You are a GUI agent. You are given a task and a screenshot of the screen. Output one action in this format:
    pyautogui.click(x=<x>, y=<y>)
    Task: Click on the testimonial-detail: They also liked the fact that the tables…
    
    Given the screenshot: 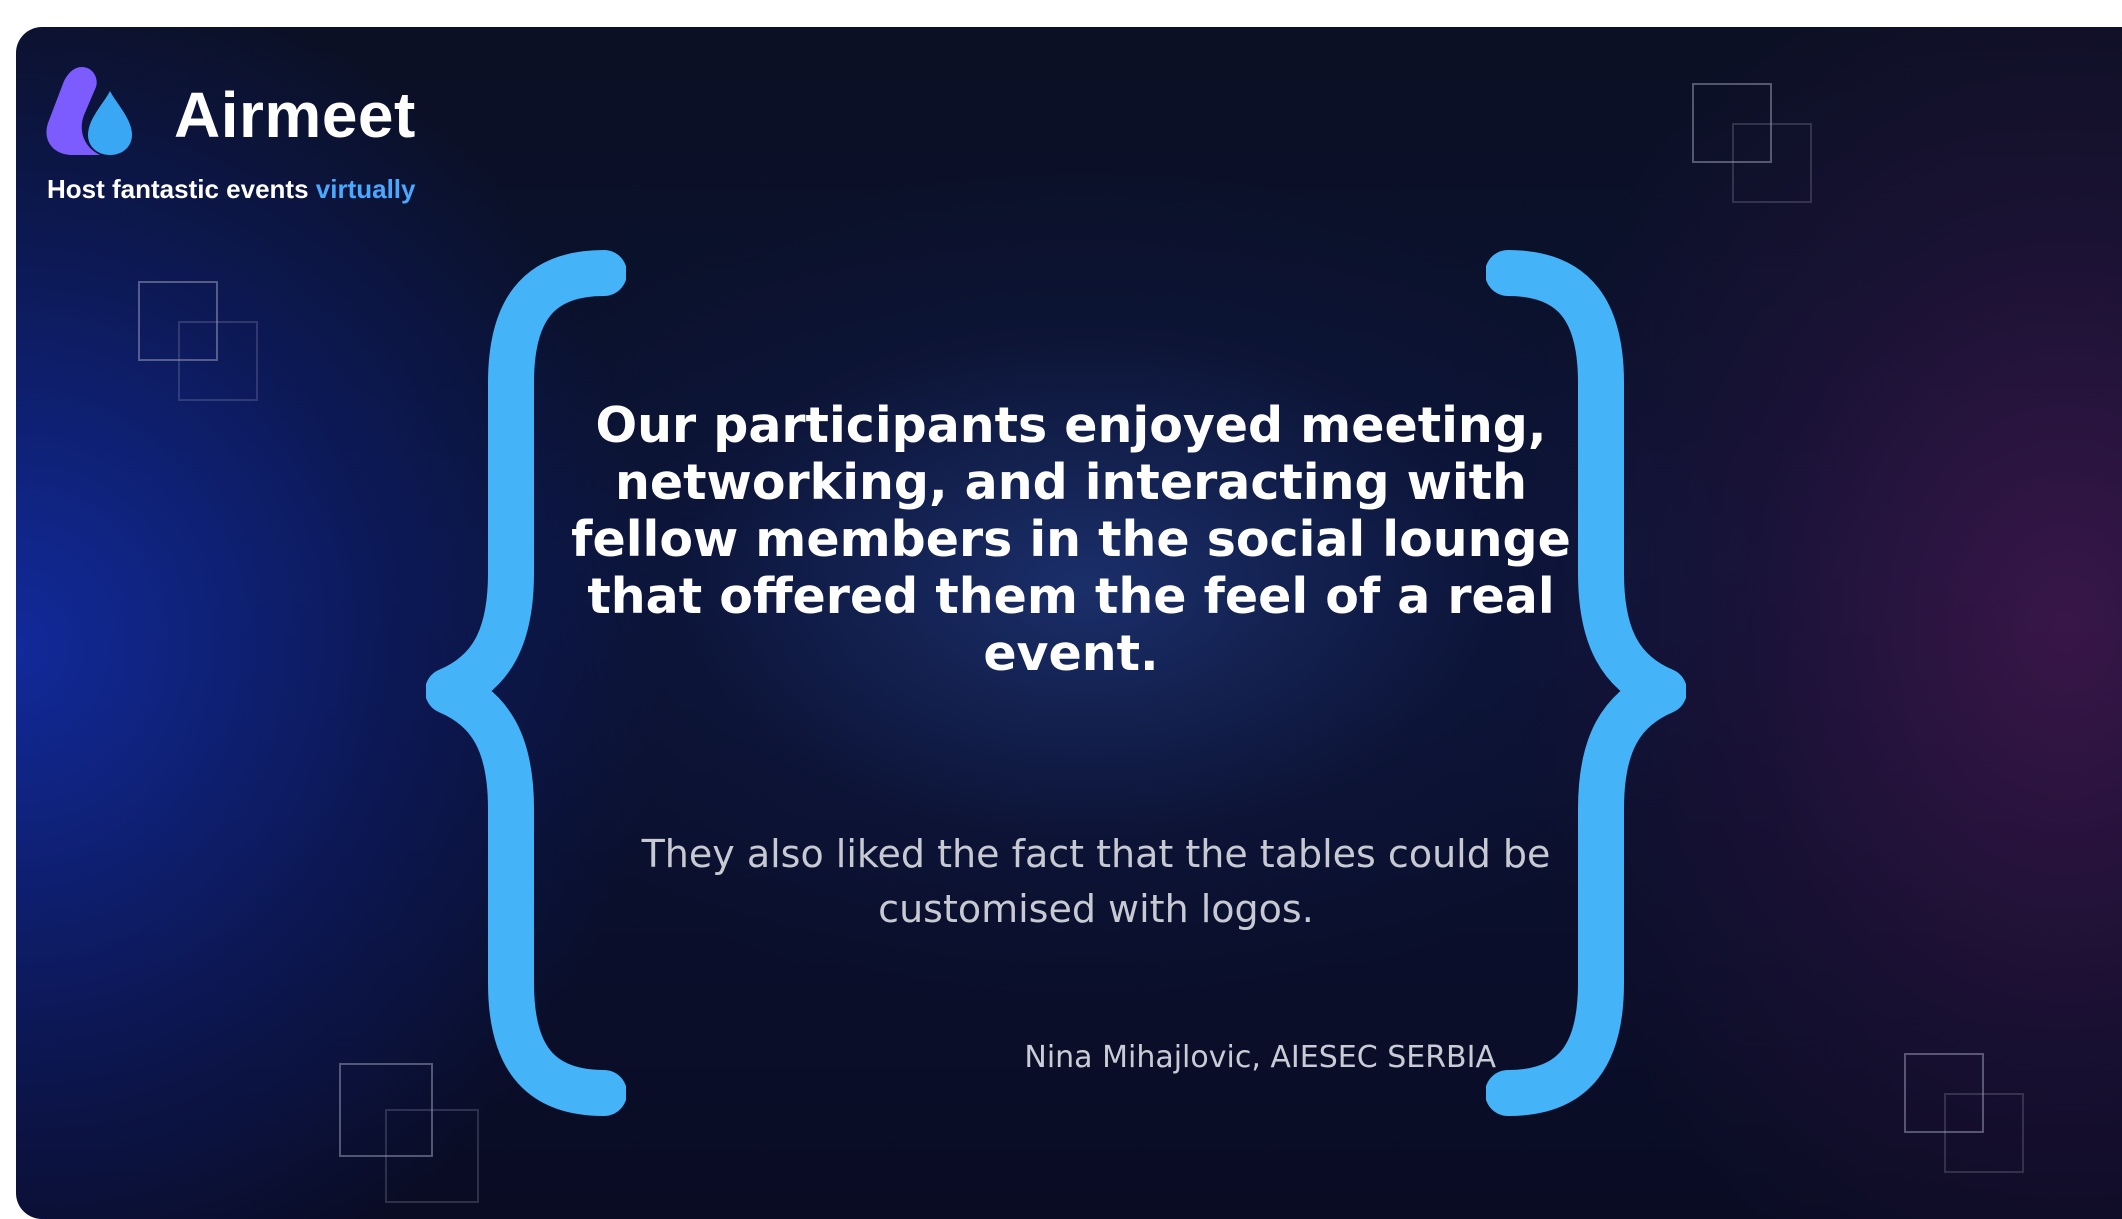 What is the action you would take?
    pyautogui.click(x=1096, y=881)
    